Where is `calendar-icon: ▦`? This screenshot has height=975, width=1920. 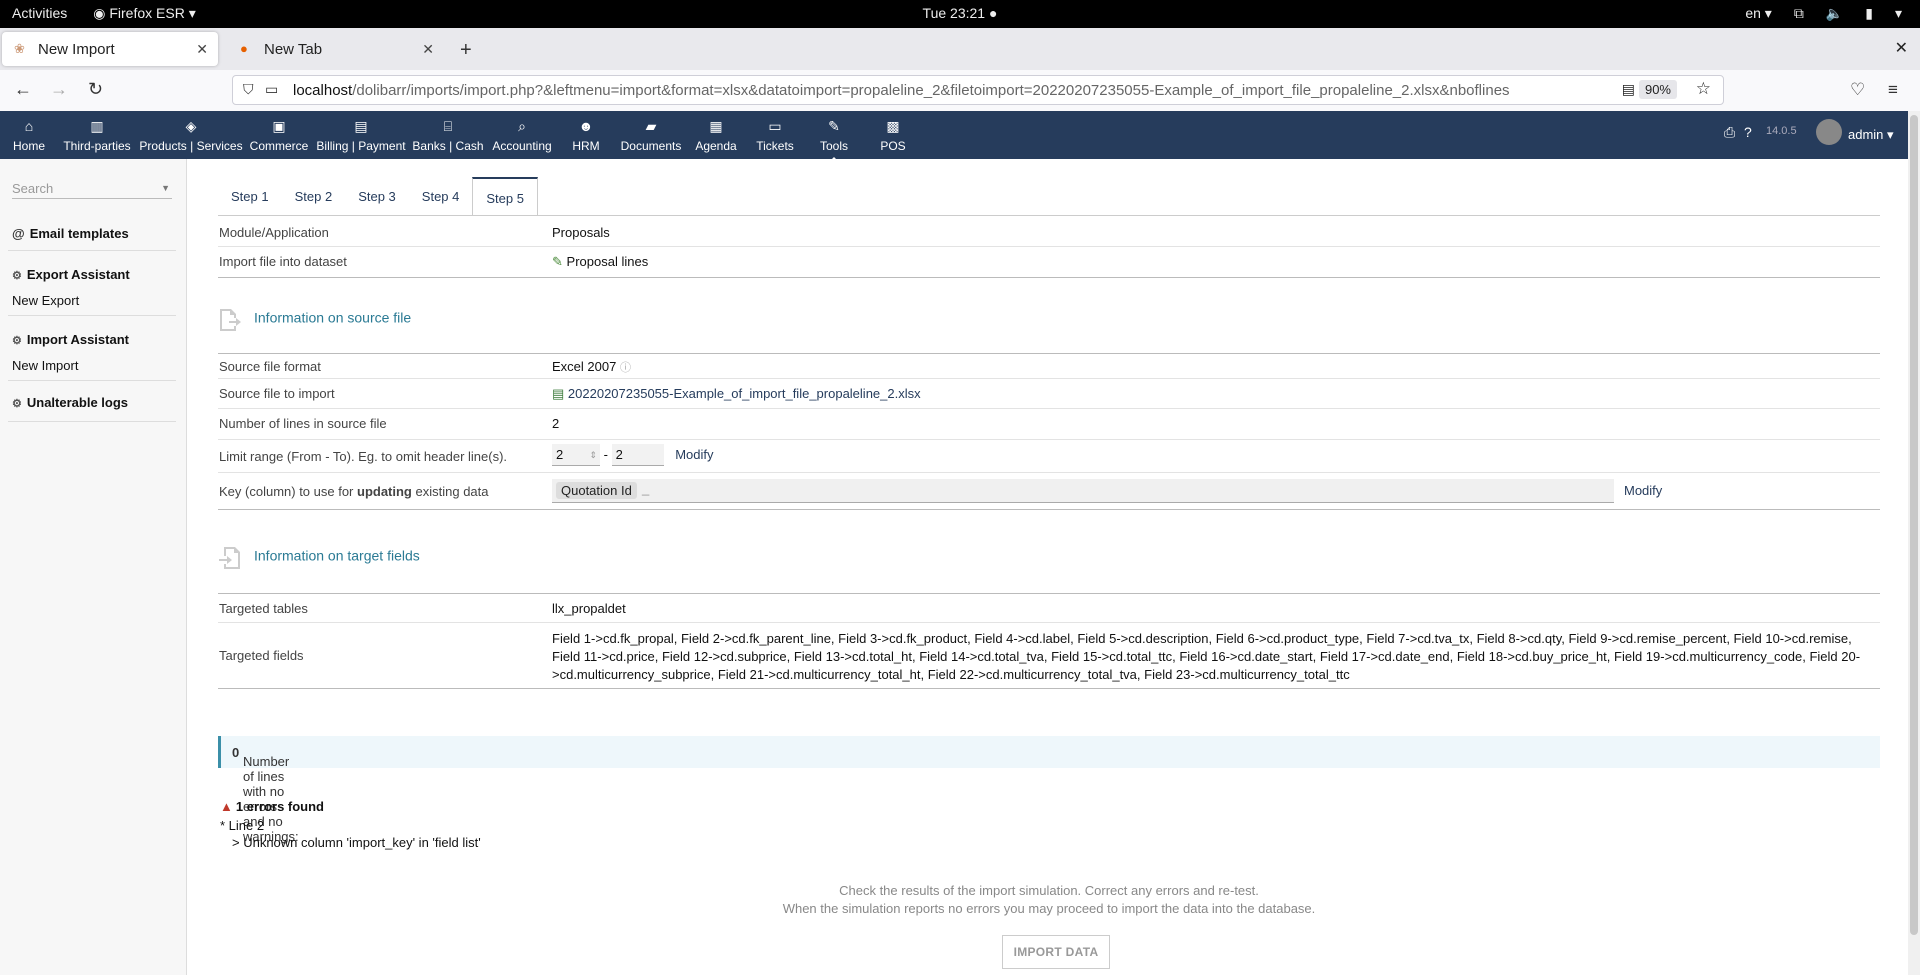
calendar-icon: ▦ is located at coordinates (716, 126).